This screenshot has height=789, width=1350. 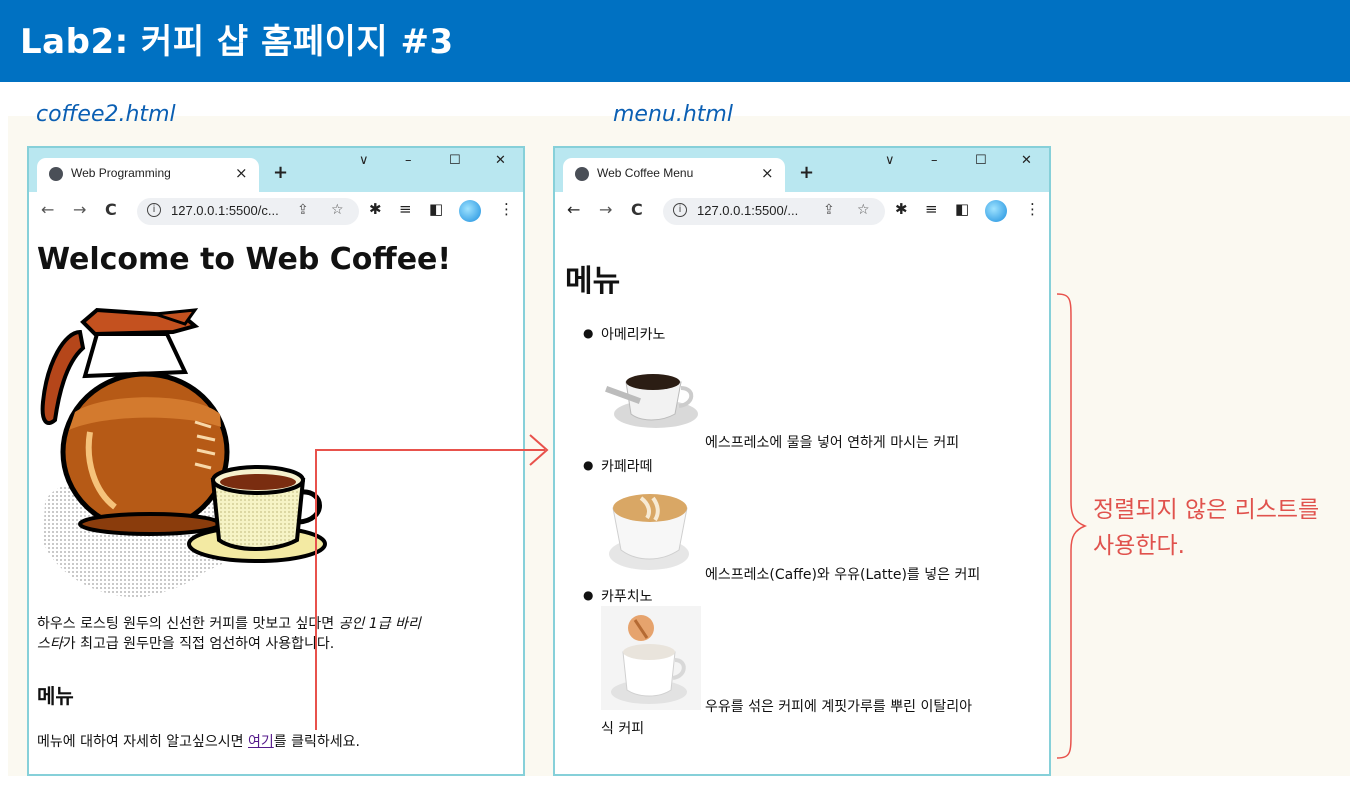 What do you see at coordinates (1206, 528) in the screenshot?
I see `annotation-text: 정렬되지 않은 리스트를 사용한다.` at bounding box center [1206, 528].